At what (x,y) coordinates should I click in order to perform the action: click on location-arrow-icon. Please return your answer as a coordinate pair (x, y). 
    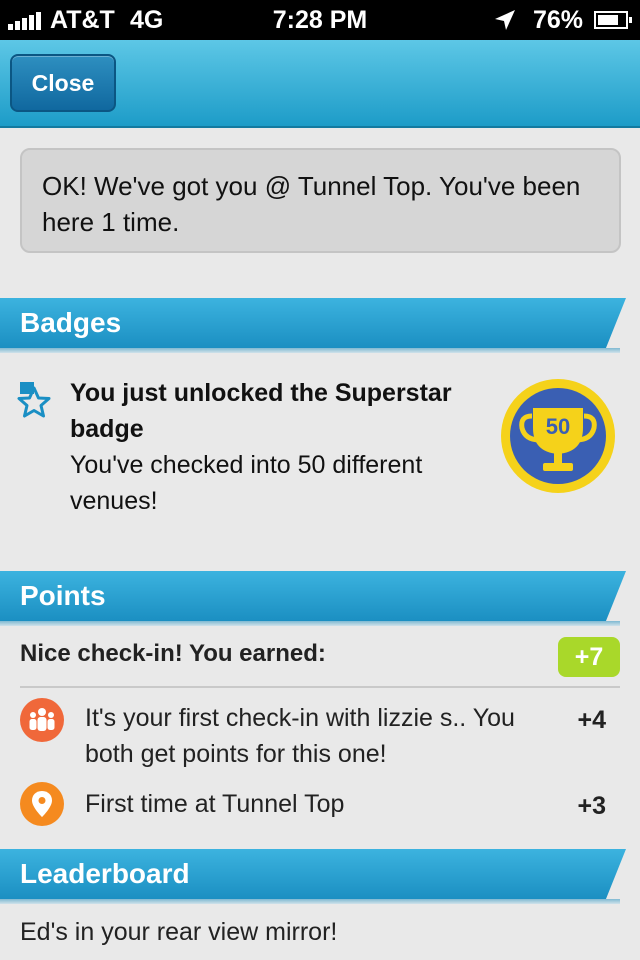
    Looking at the image, I should click on (505, 20).